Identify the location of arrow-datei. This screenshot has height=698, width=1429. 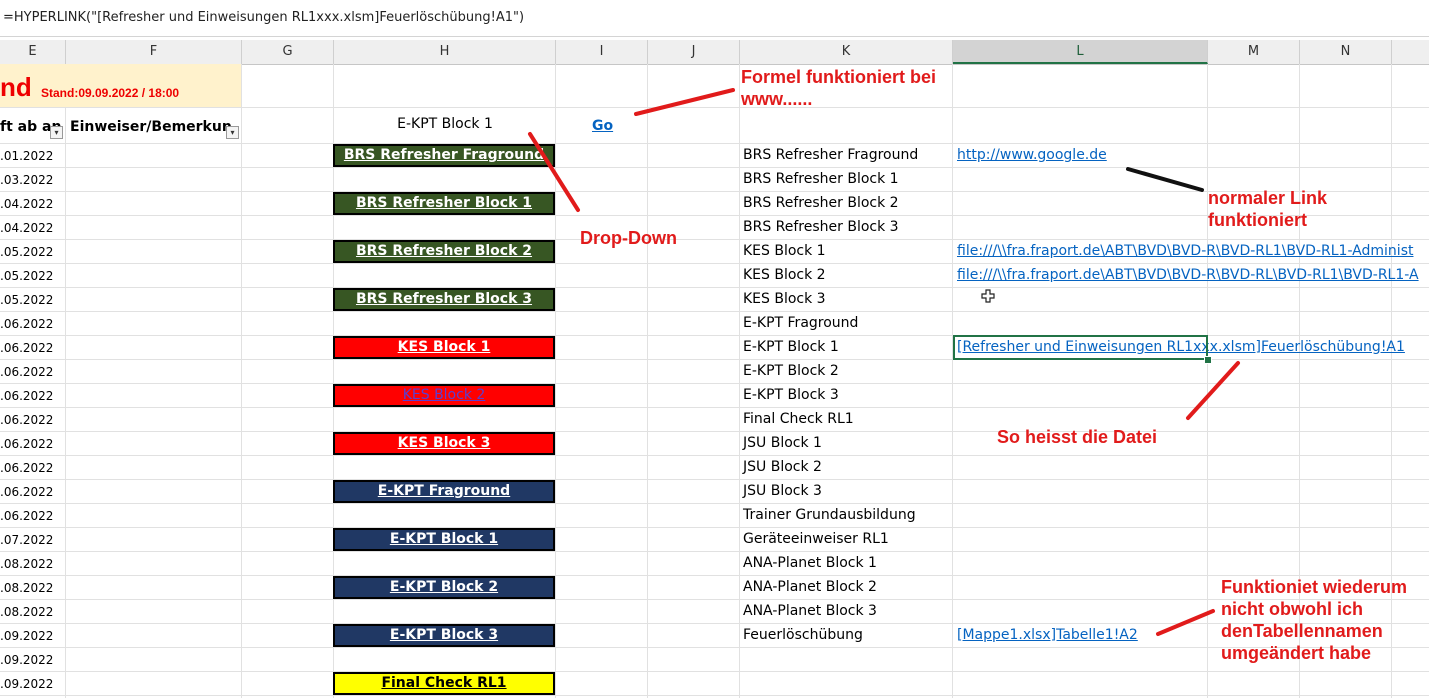
(1213, 390).